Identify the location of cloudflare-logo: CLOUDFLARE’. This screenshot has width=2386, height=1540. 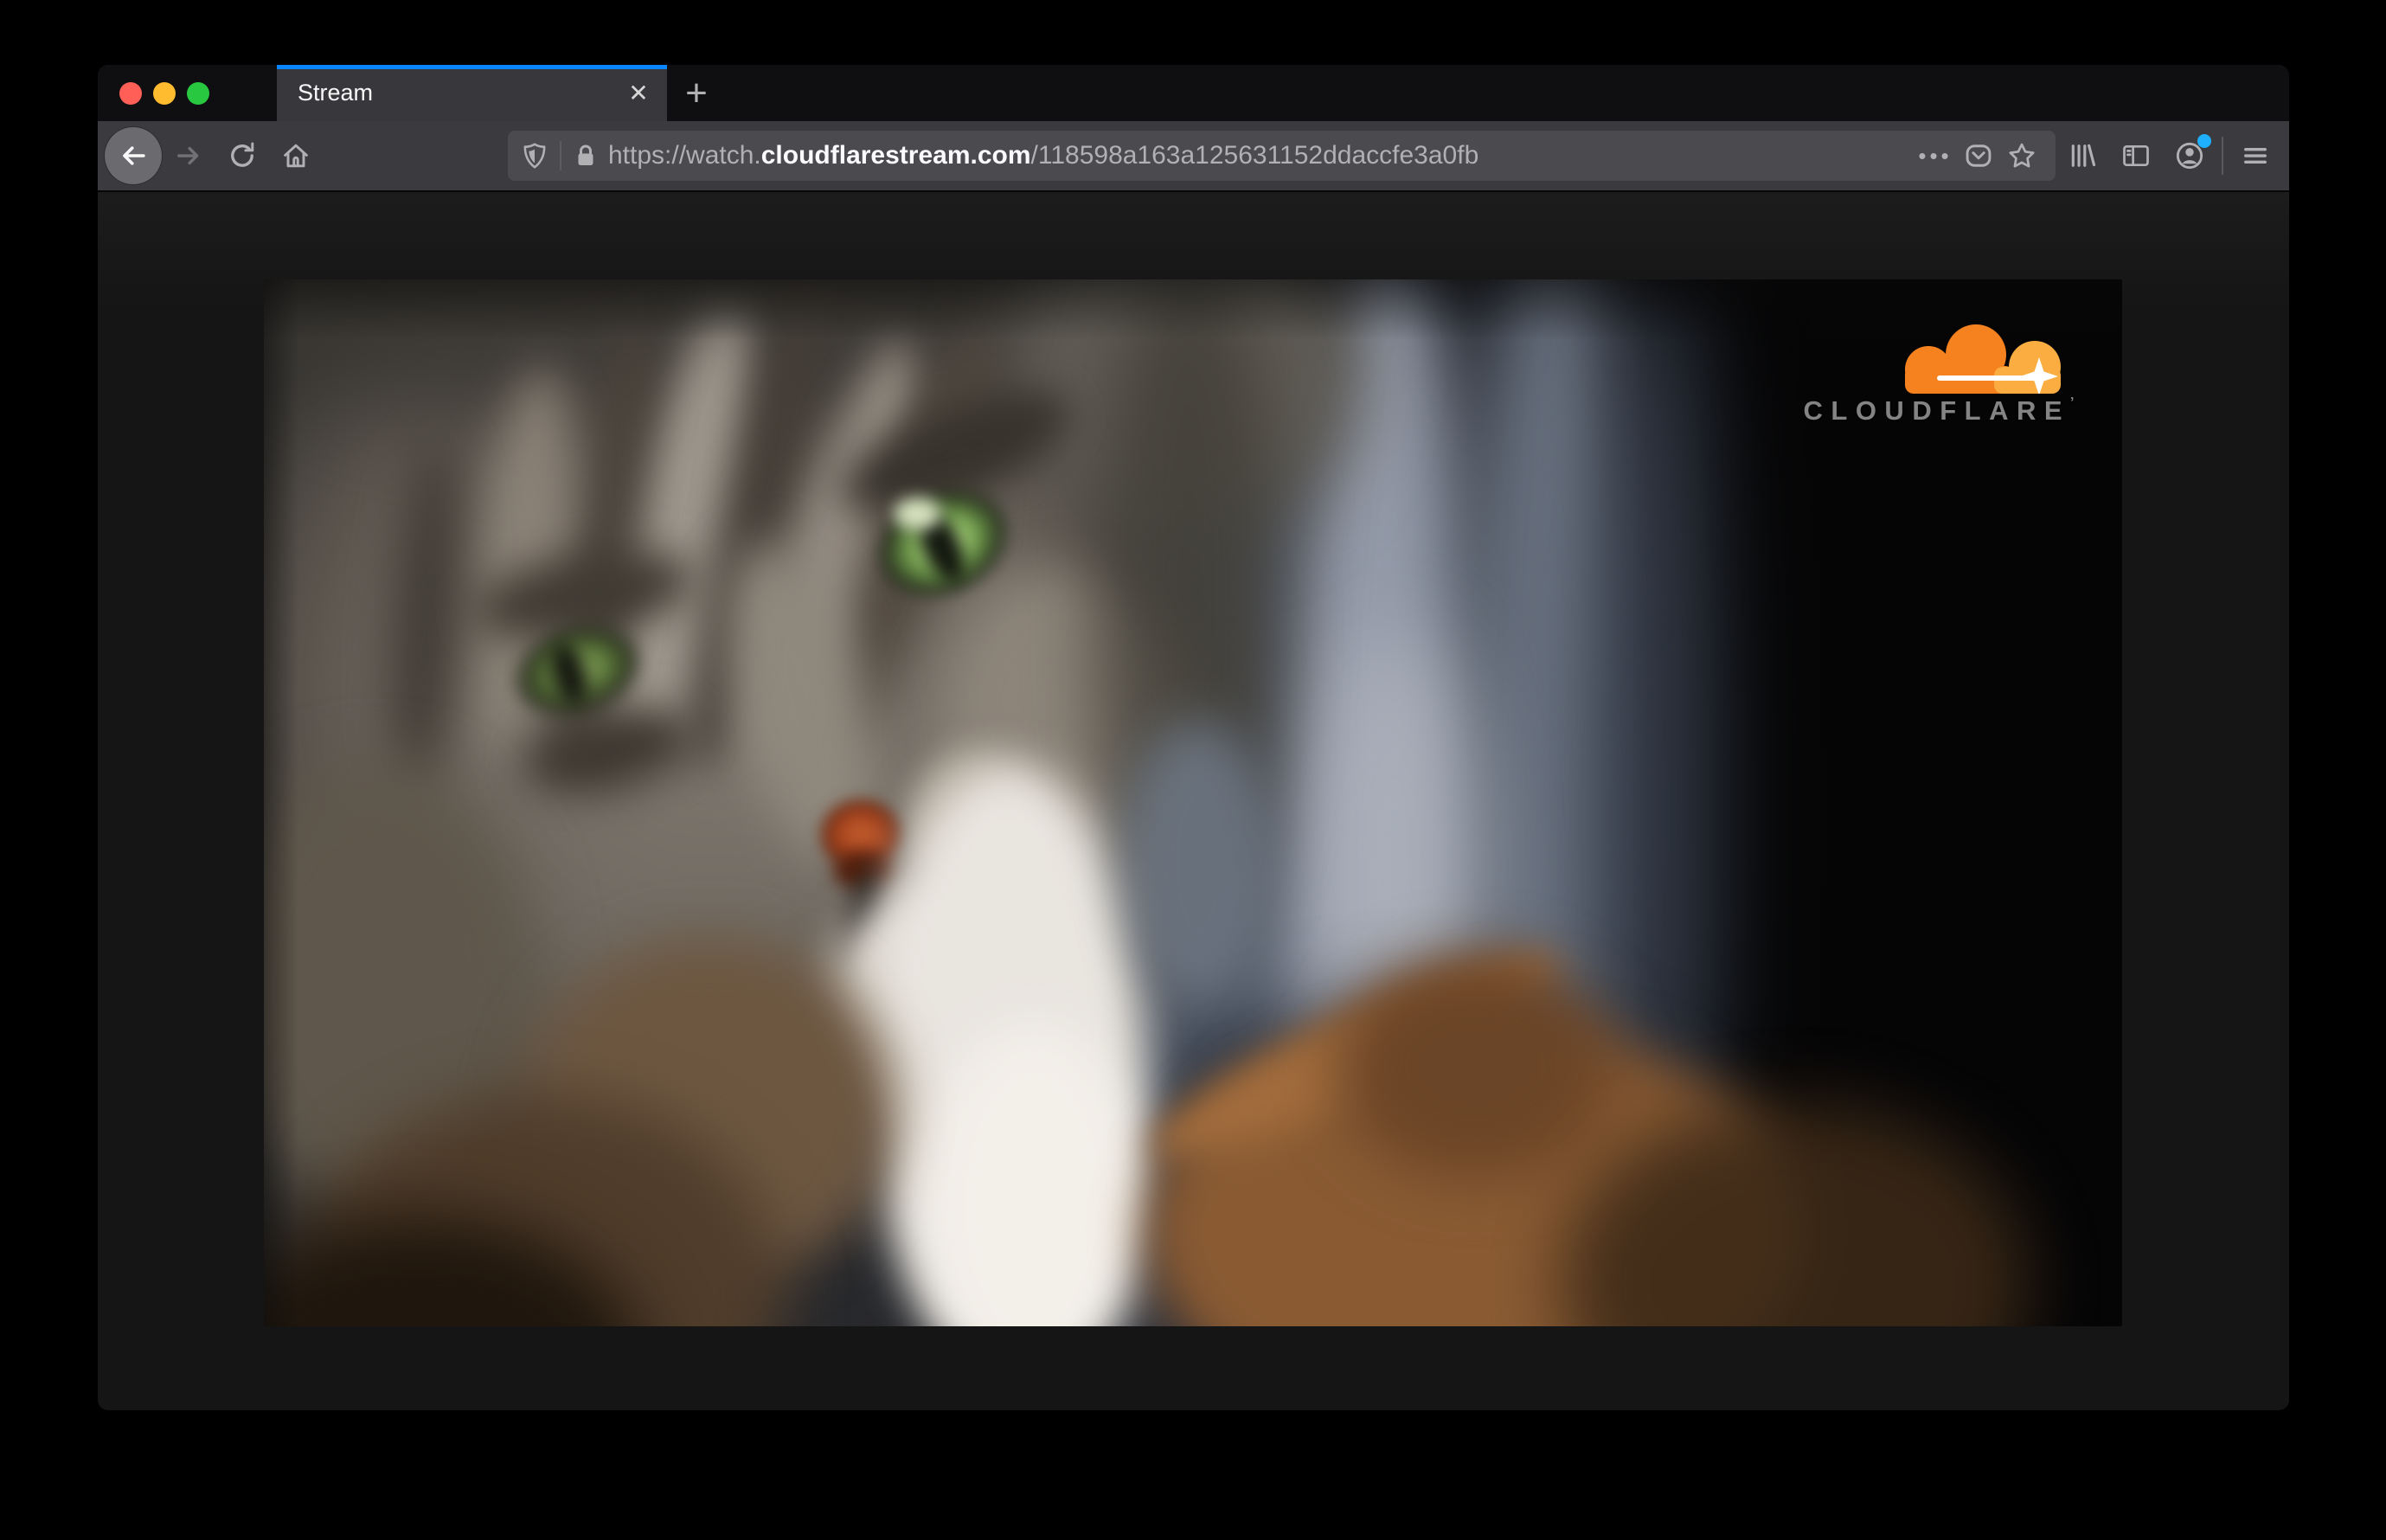
(1939, 376).